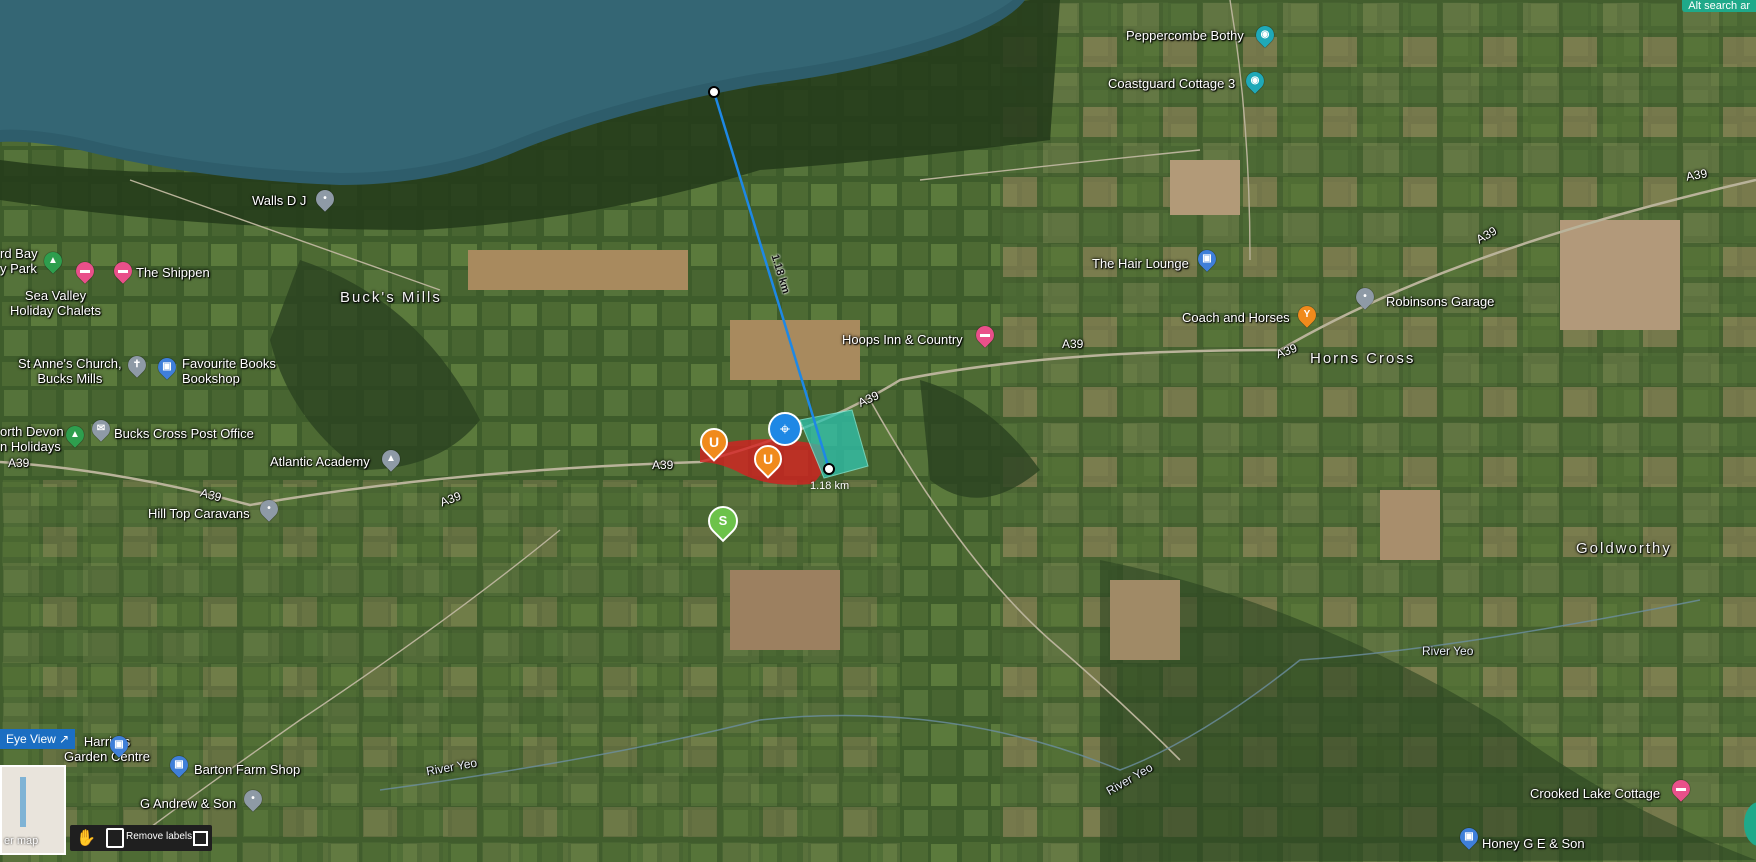 This screenshot has height=862, width=1756. I want to click on minimap-coastline, so click(23, 802).